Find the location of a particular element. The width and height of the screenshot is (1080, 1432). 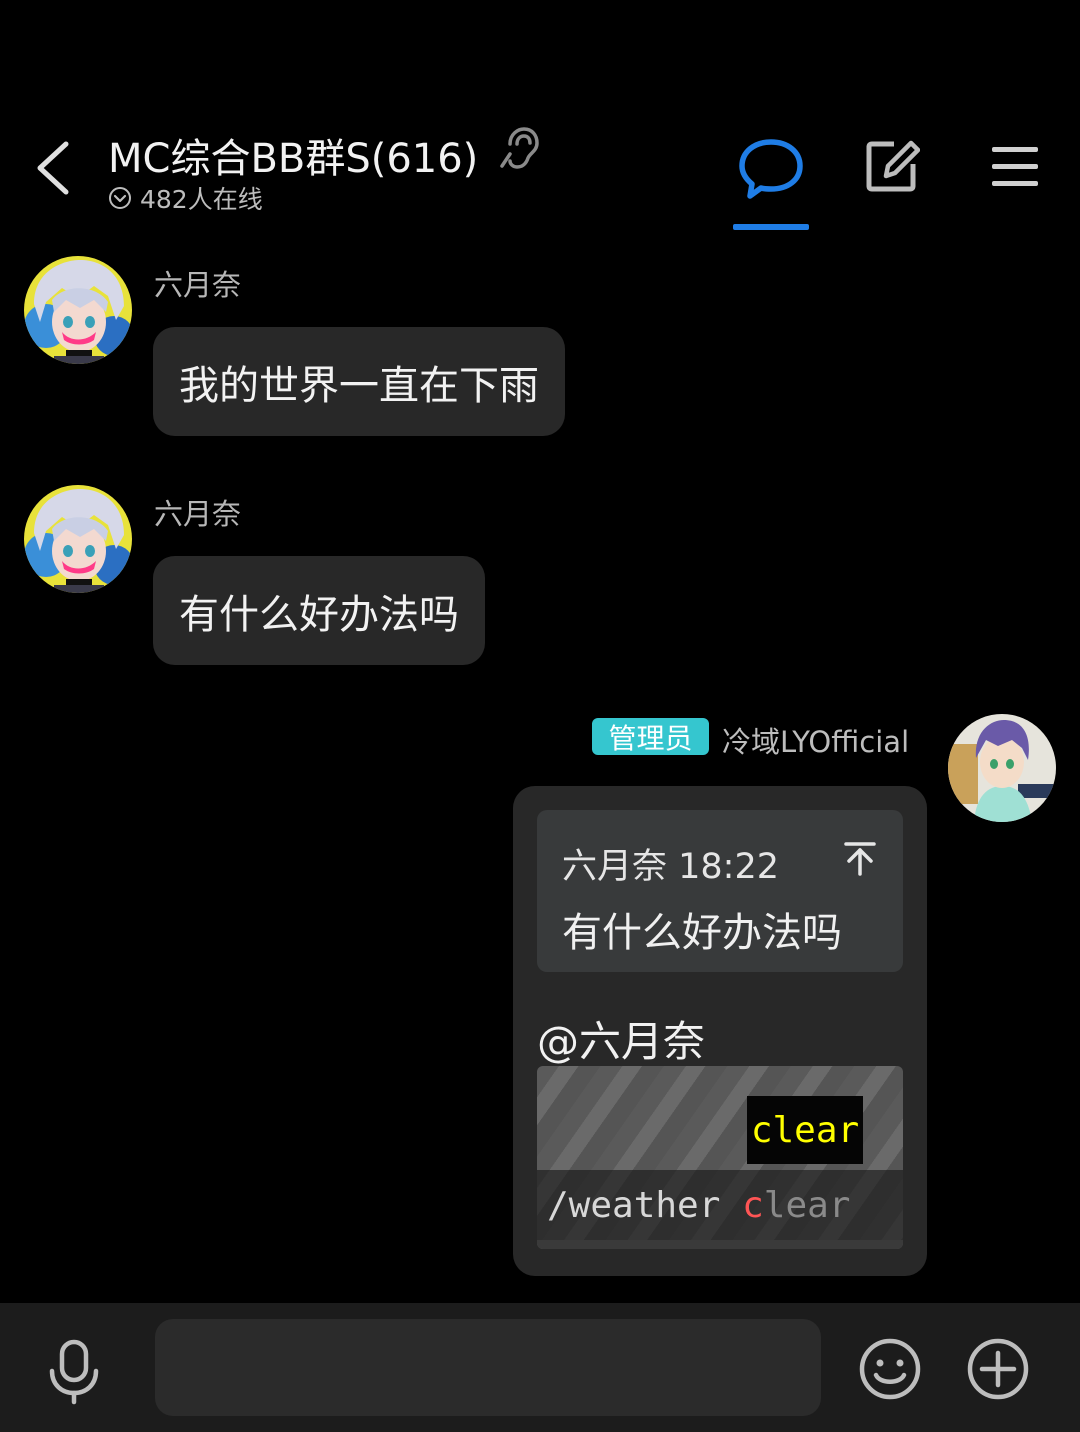

plus-icon is located at coordinates (998, 1369).